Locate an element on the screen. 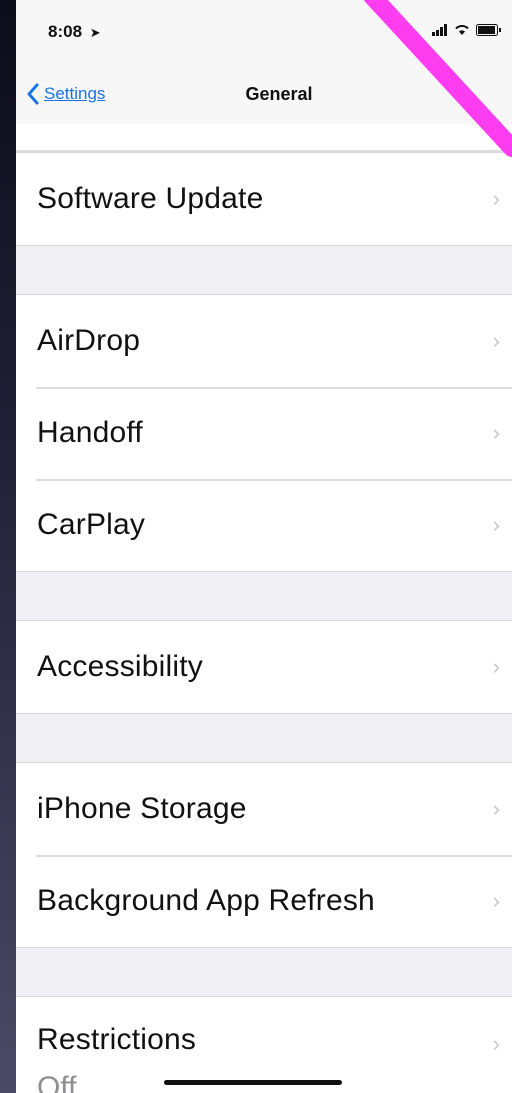  settings-row-handoff: Handoff › is located at coordinates (264, 433).